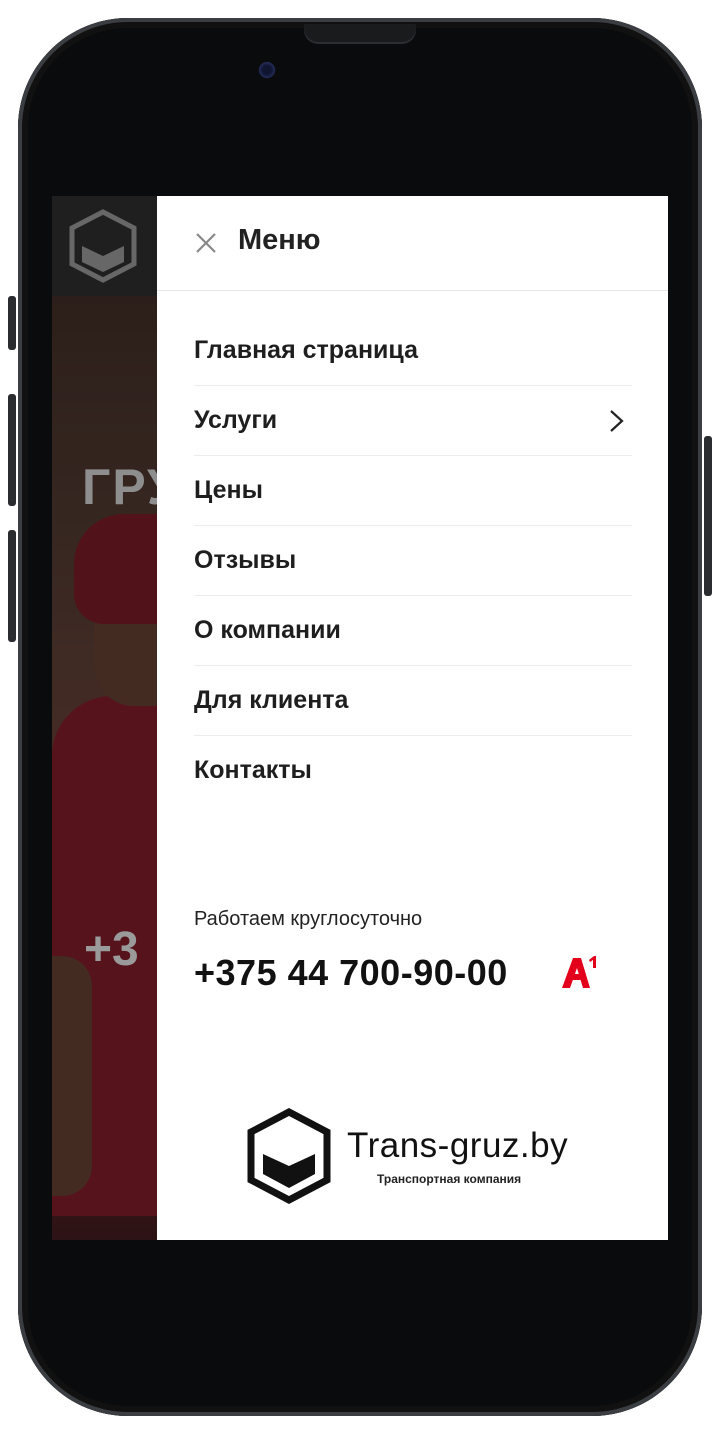  Describe the element at coordinates (306, 350) in the screenshot. I see `menu-item-label: Главная страница` at that location.